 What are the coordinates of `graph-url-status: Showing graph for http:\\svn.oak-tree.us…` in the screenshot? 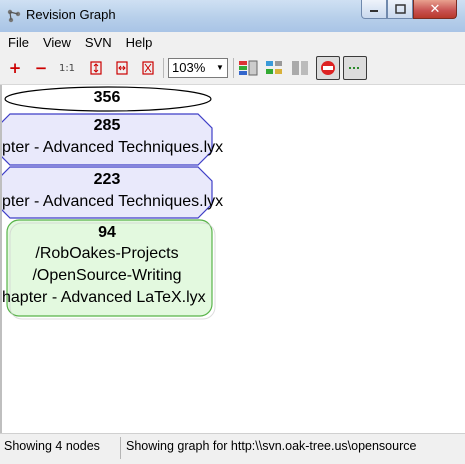 It's located at (271, 446).